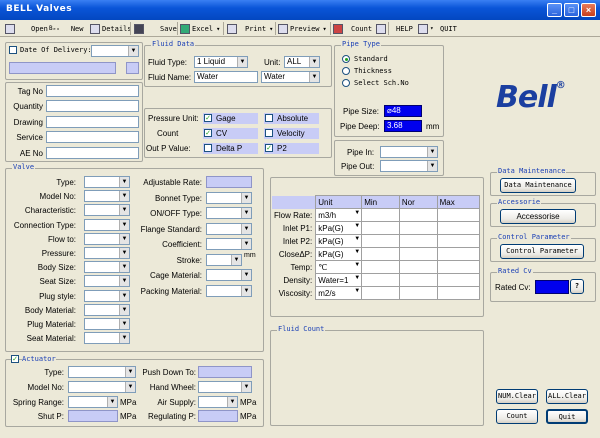 Image resolution: width=600 pixels, height=438 pixels. I want to click on air-supply-select: ▼, so click(218, 402).